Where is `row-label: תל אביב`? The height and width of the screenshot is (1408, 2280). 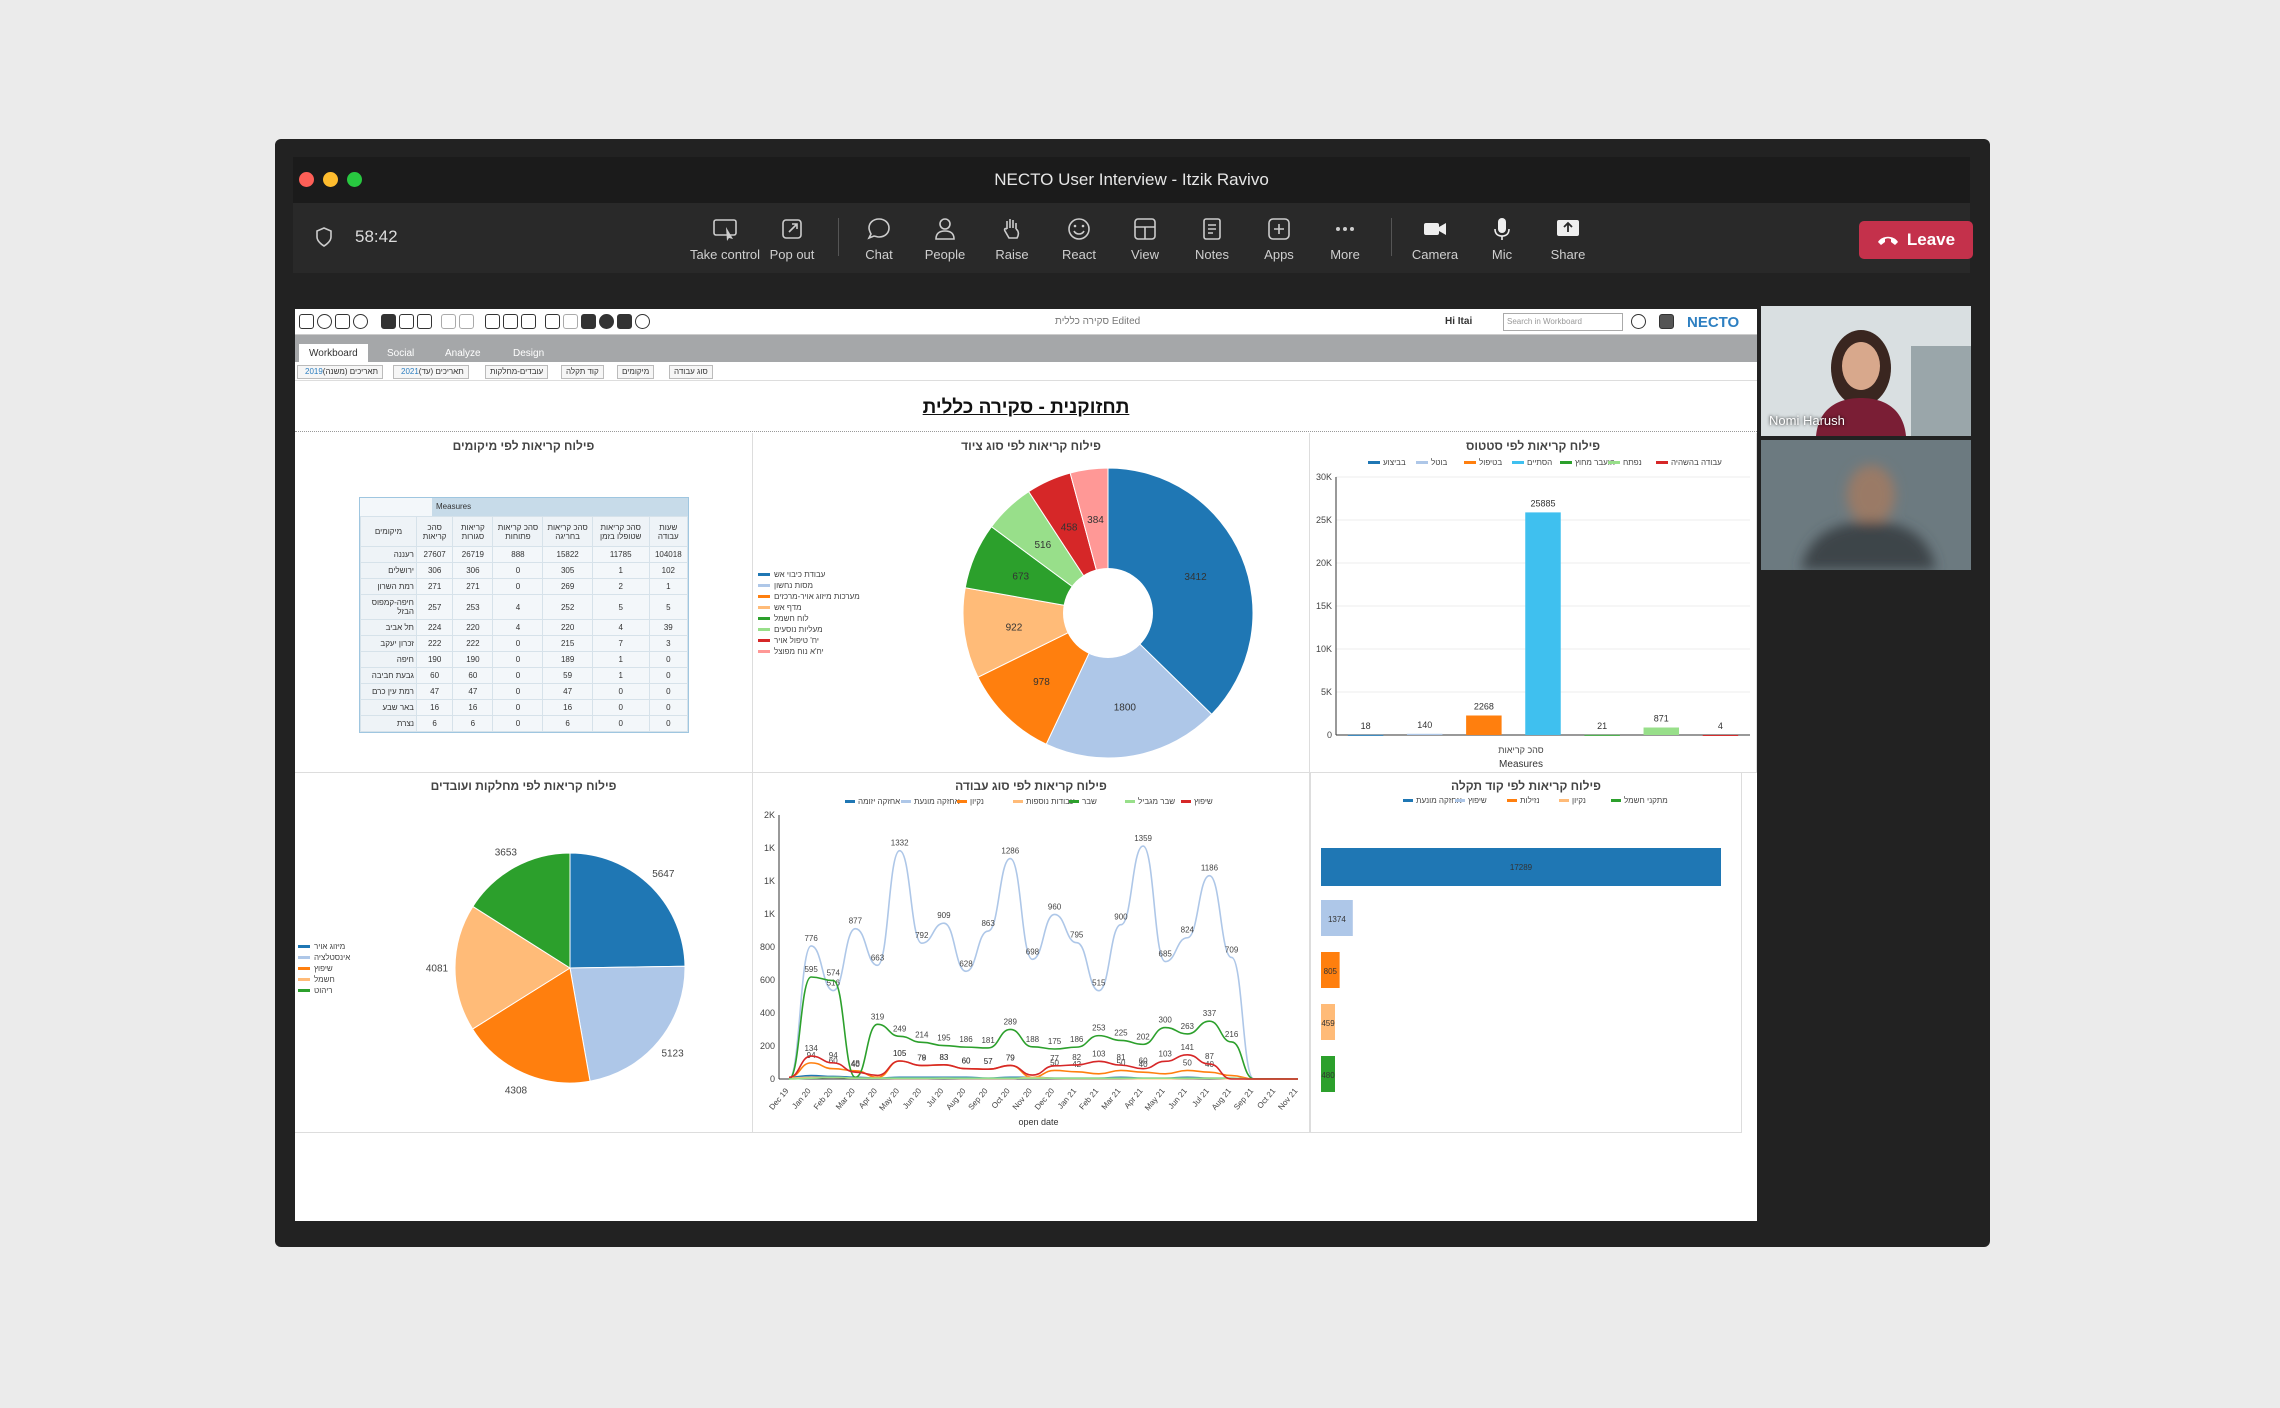
row-label: תל אביב is located at coordinates (388, 627).